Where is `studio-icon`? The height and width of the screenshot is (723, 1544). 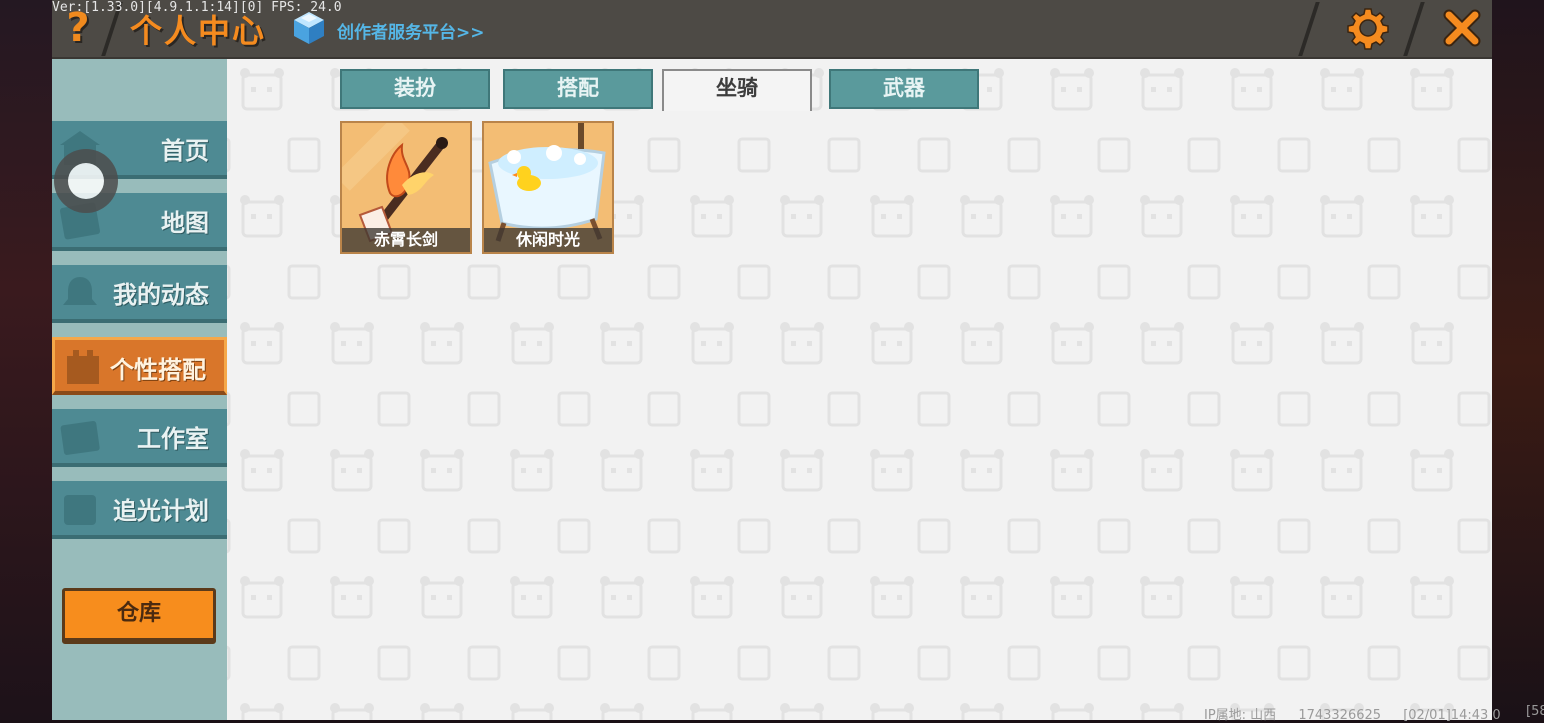 studio-icon is located at coordinates (80, 438).